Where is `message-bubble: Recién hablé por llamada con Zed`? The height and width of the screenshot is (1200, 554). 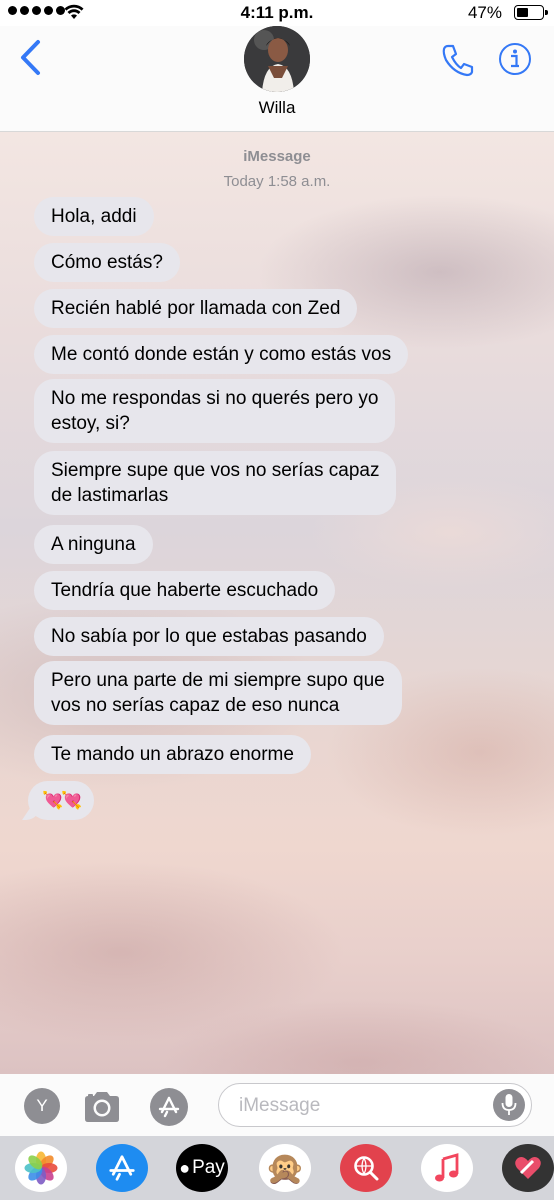 message-bubble: Recién hablé por llamada con Zed is located at coordinates (196, 308).